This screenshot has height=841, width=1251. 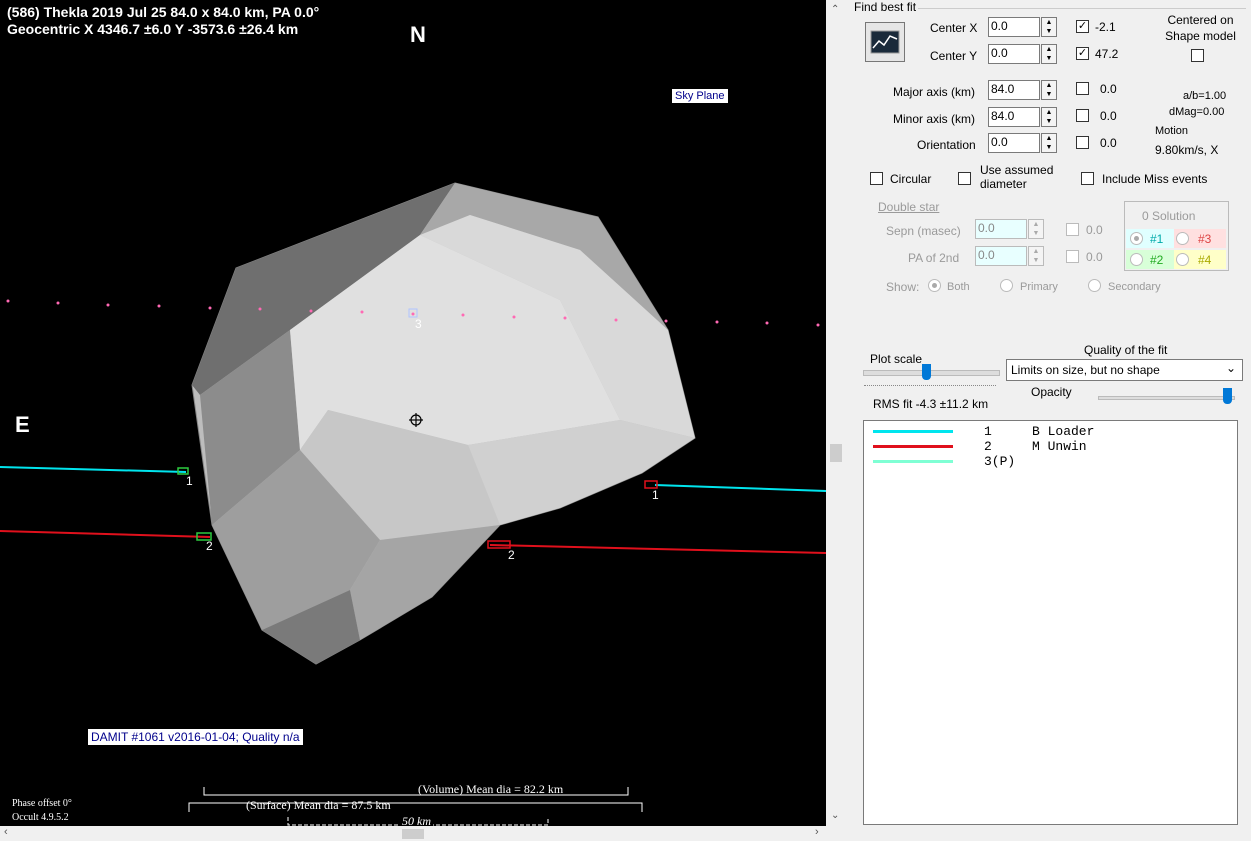 What do you see at coordinates (1230, 368) in the screenshot?
I see `chevron-down-icon: ⌄` at bounding box center [1230, 368].